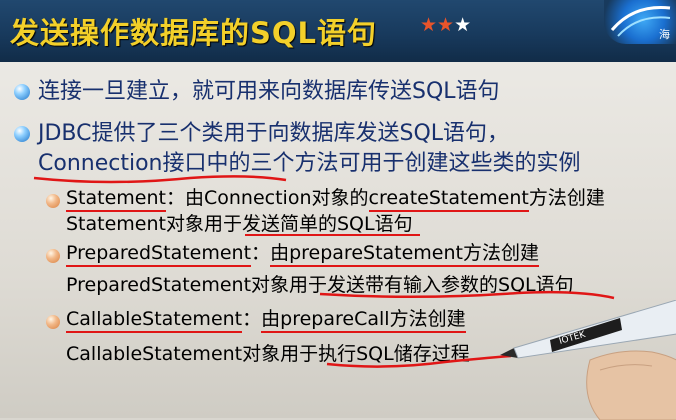 The height and width of the screenshot is (420, 676). What do you see at coordinates (239, 224) in the screenshot?
I see `statement-line-2: Statement对象用于发送简单的SQL语句` at bounding box center [239, 224].